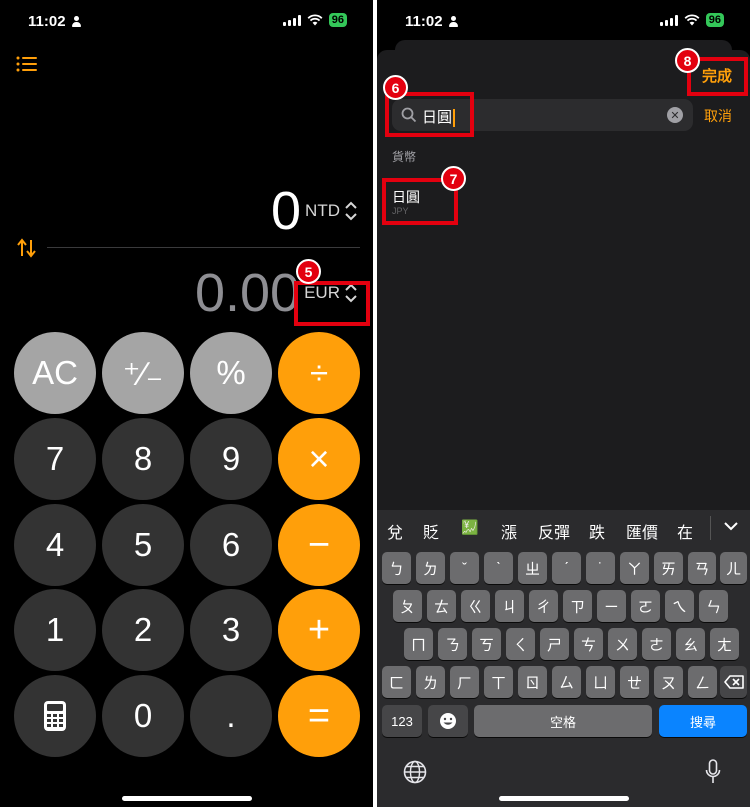  What do you see at coordinates (143, 373) in the screenshot?
I see `plus-minus-button: ⁺∕₋` at bounding box center [143, 373].